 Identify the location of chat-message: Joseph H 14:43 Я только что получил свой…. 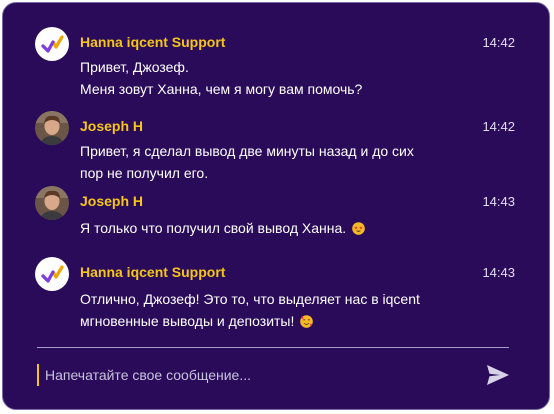
(275, 214).